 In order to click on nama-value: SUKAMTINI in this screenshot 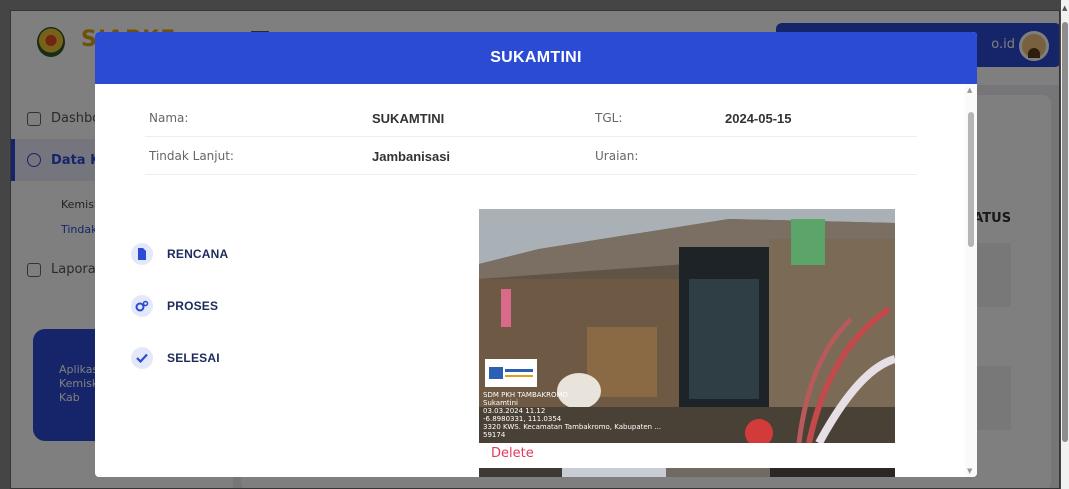, I will do `click(408, 118)`.